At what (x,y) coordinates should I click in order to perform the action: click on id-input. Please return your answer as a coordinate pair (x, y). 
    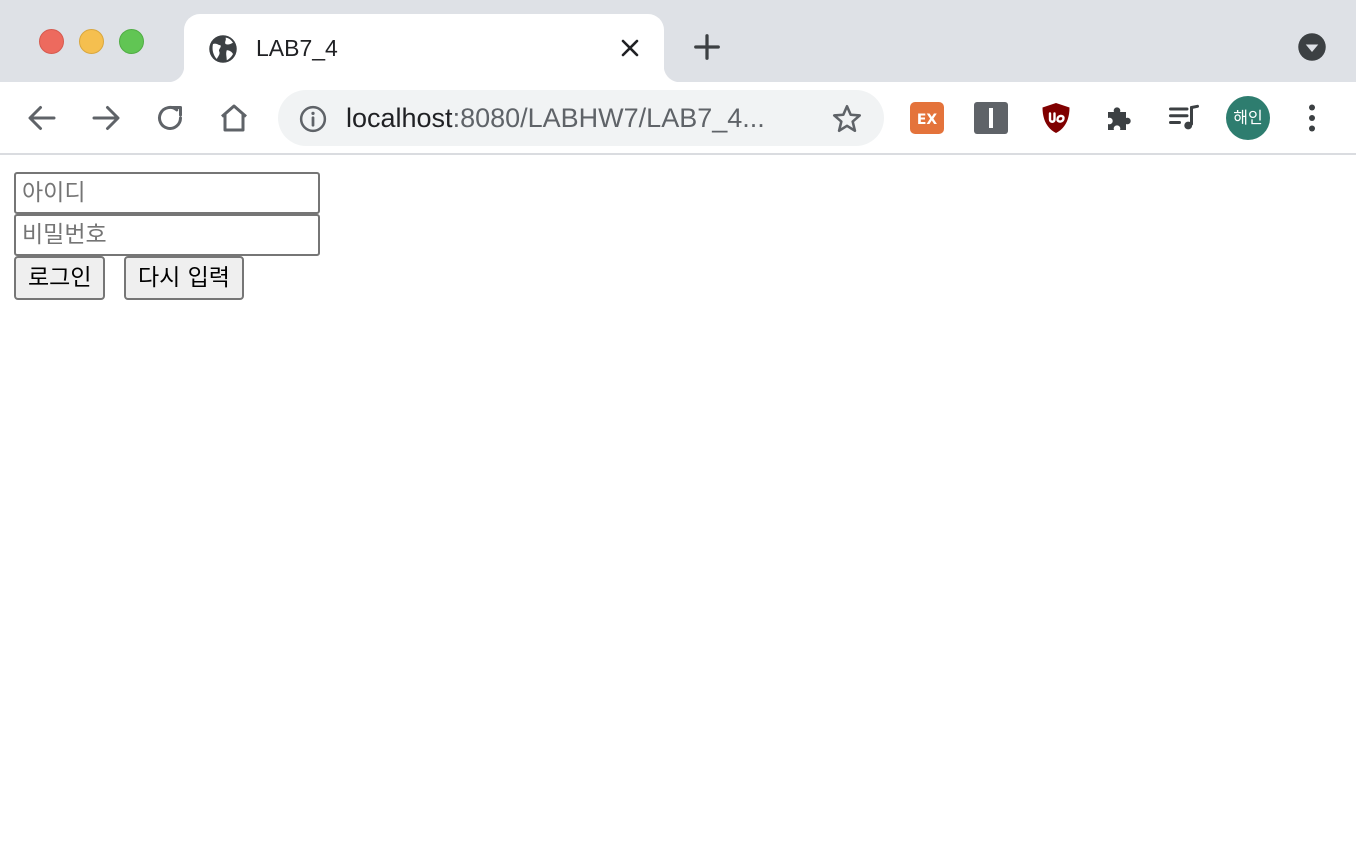
    Looking at the image, I should click on (167, 193).